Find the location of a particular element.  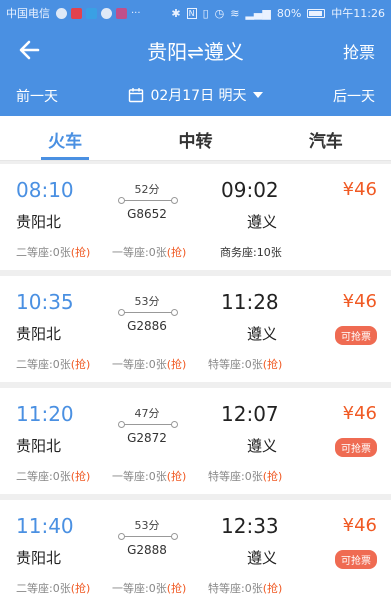

date-label: 02月17日 明天 is located at coordinates (198, 96).